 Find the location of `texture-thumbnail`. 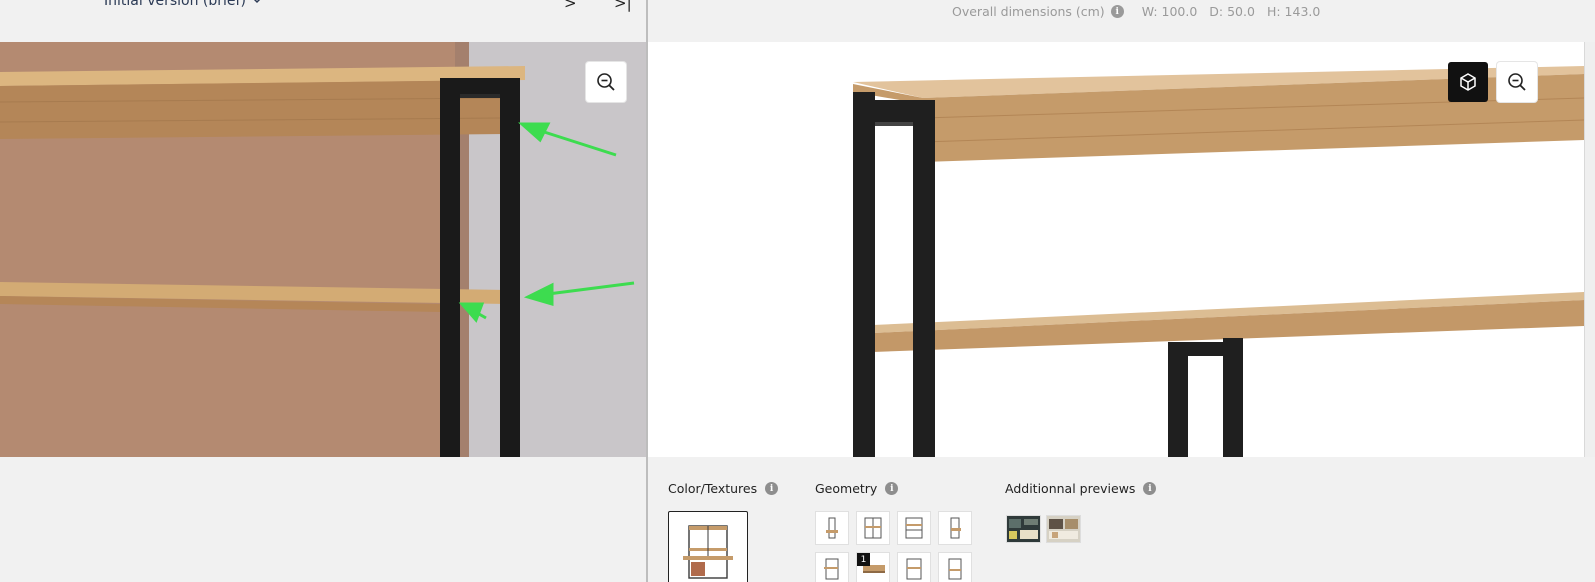

texture-thumbnail is located at coordinates (708, 546).